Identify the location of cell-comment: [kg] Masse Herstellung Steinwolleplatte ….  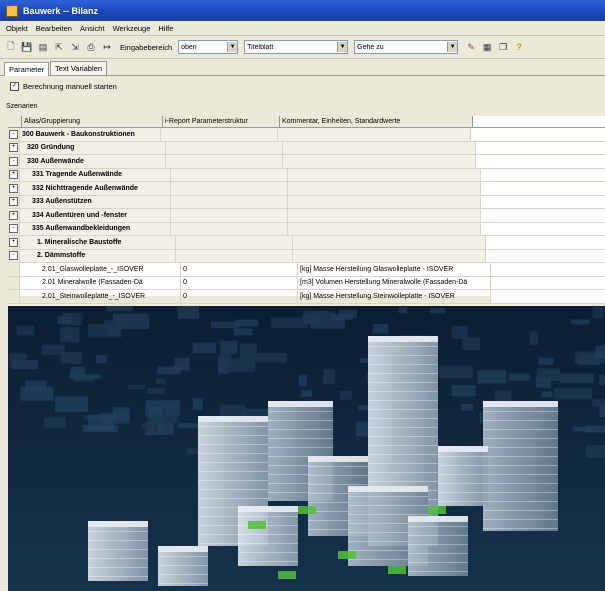
(394, 296).